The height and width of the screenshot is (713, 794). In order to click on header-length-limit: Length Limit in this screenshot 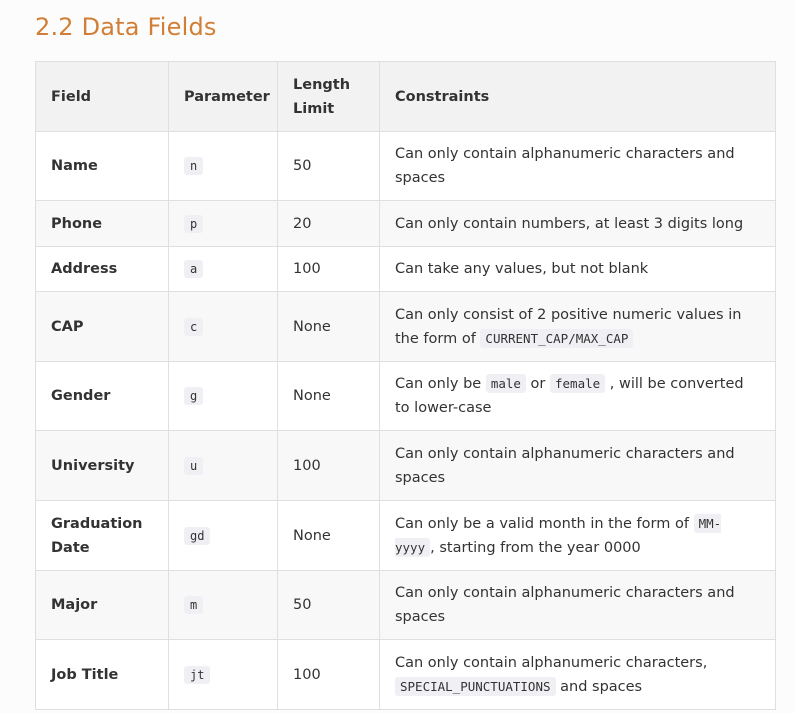, I will do `click(328, 96)`.